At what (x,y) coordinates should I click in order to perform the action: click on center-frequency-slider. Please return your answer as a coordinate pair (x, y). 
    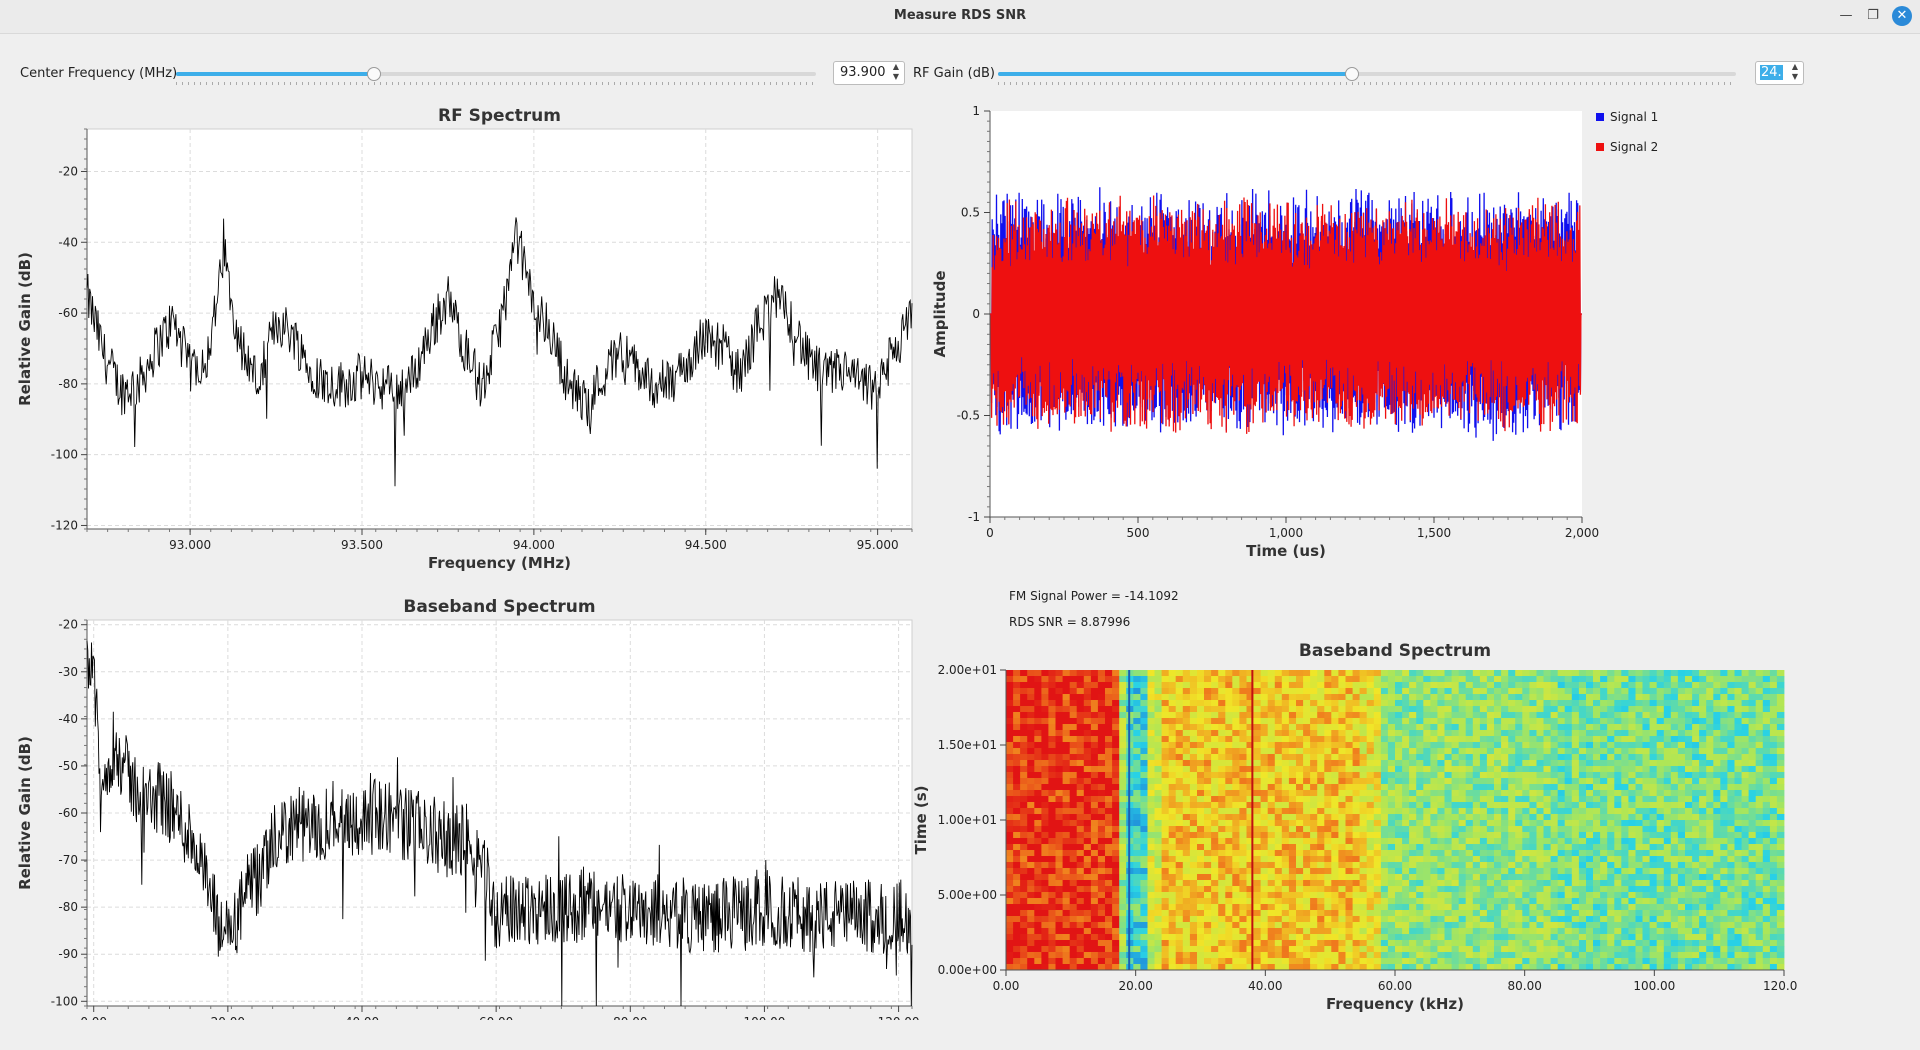
    Looking at the image, I should click on (496, 74).